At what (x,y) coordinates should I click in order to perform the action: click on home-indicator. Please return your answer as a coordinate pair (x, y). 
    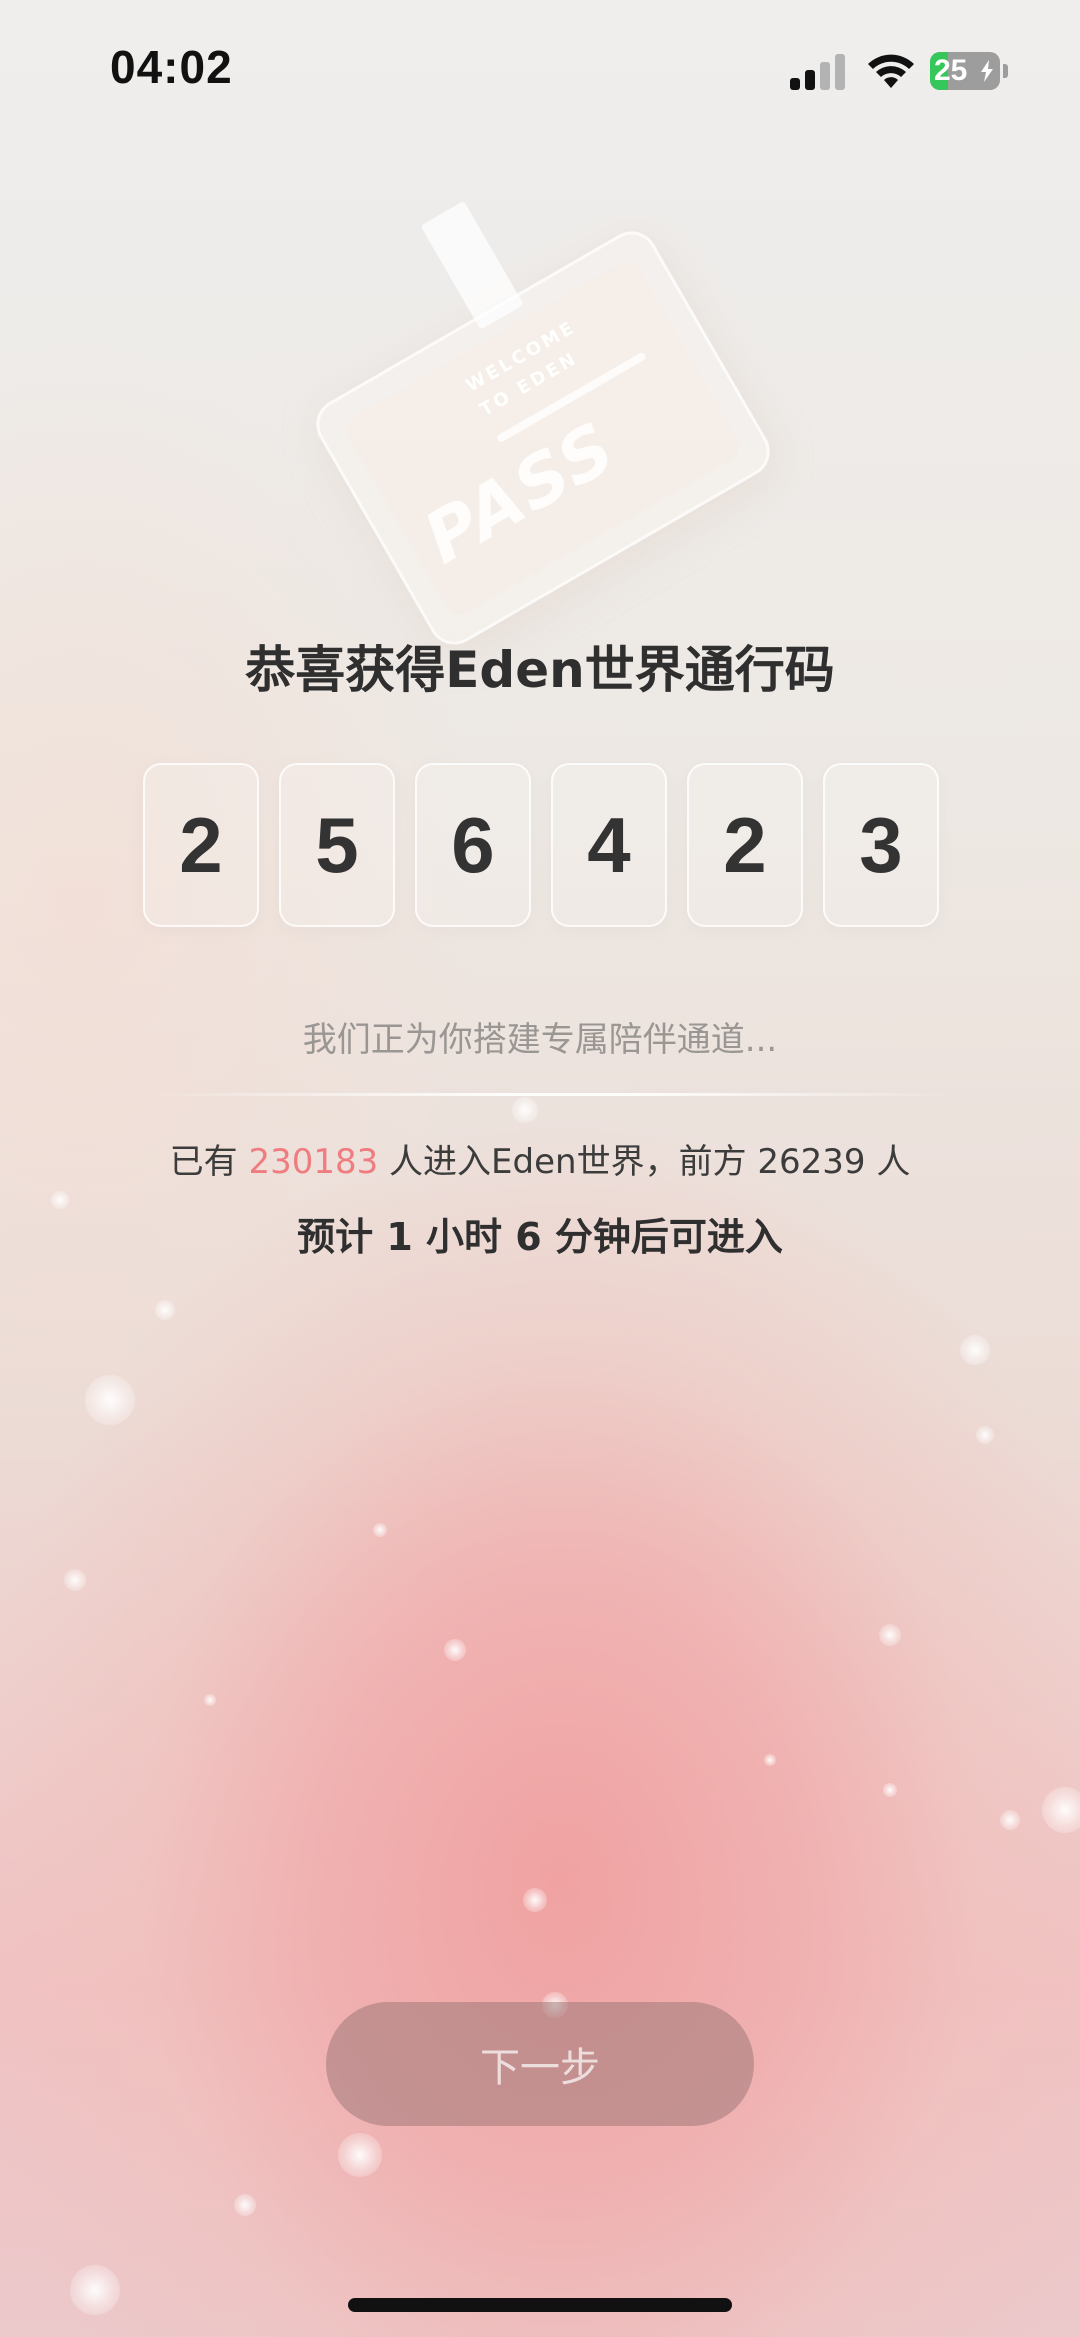
    Looking at the image, I should click on (540, 2305).